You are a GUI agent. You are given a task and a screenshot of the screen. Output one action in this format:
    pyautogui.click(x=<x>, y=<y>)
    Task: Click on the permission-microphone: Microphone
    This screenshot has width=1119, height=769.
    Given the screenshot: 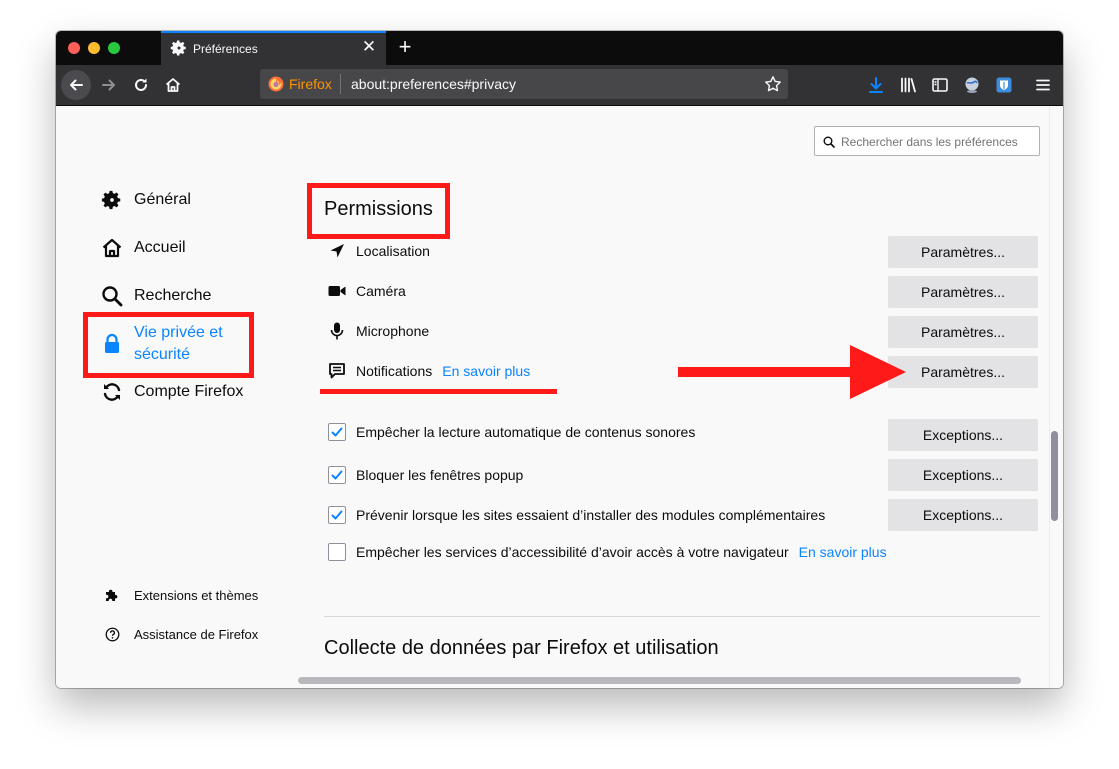 What is the action you would take?
    pyautogui.click(x=378, y=331)
    